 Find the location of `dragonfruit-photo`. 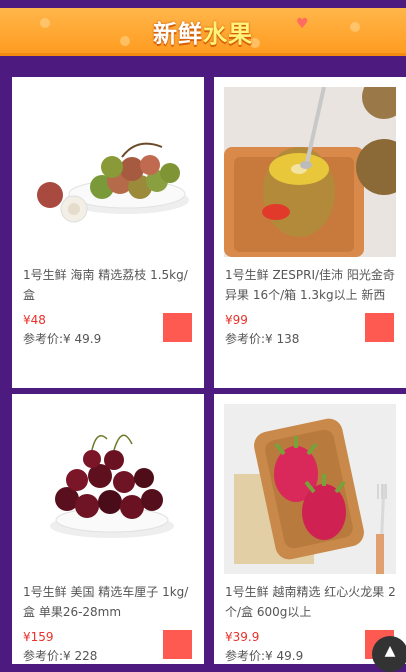

dragonfruit-photo is located at coordinates (310, 489).